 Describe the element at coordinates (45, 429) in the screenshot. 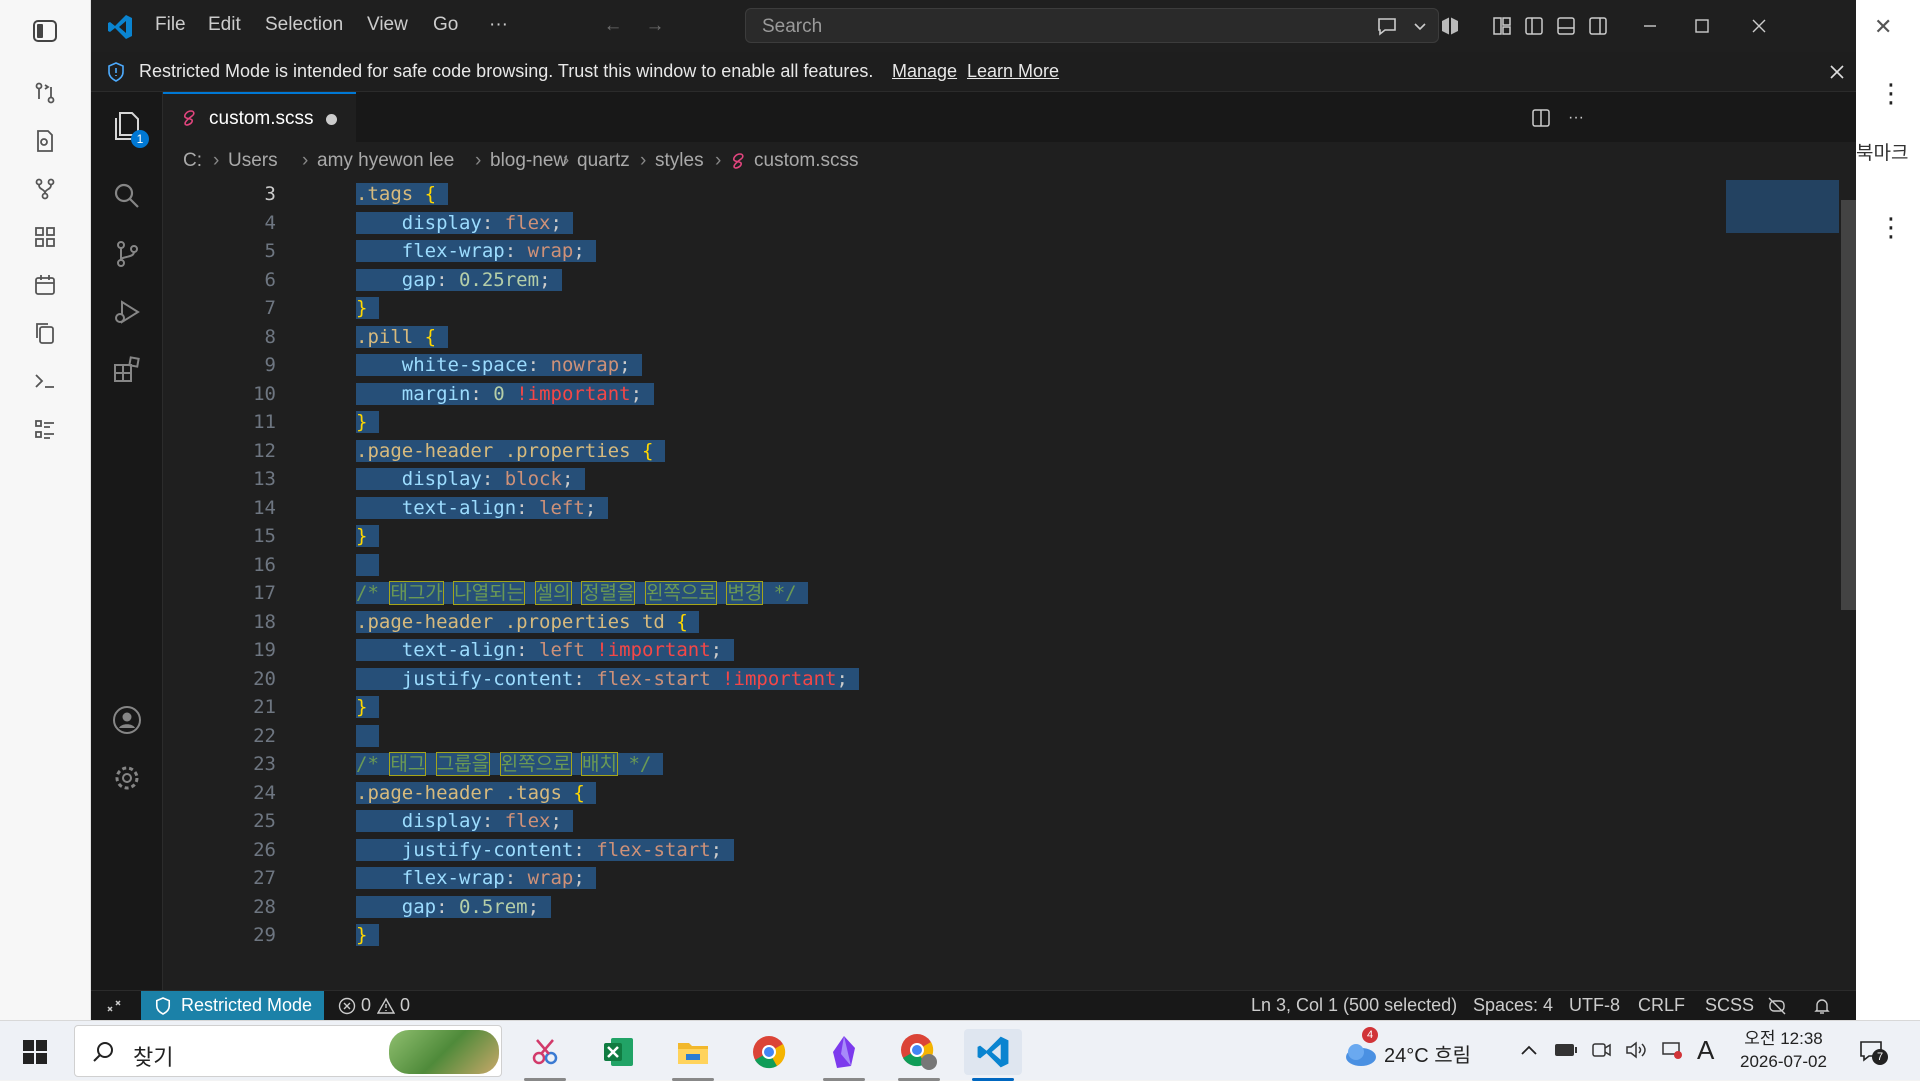

I see `list-icon` at that location.